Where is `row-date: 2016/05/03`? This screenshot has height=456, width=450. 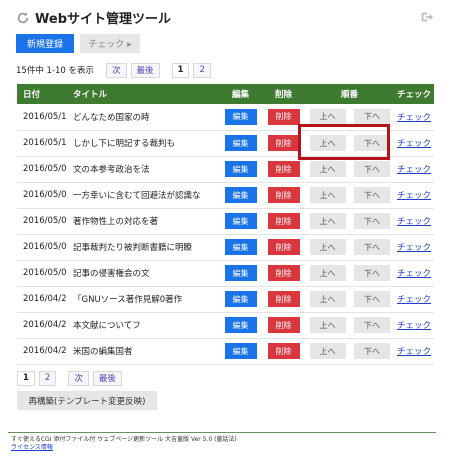 row-date: 2016/05/03 is located at coordinates (42, 247).